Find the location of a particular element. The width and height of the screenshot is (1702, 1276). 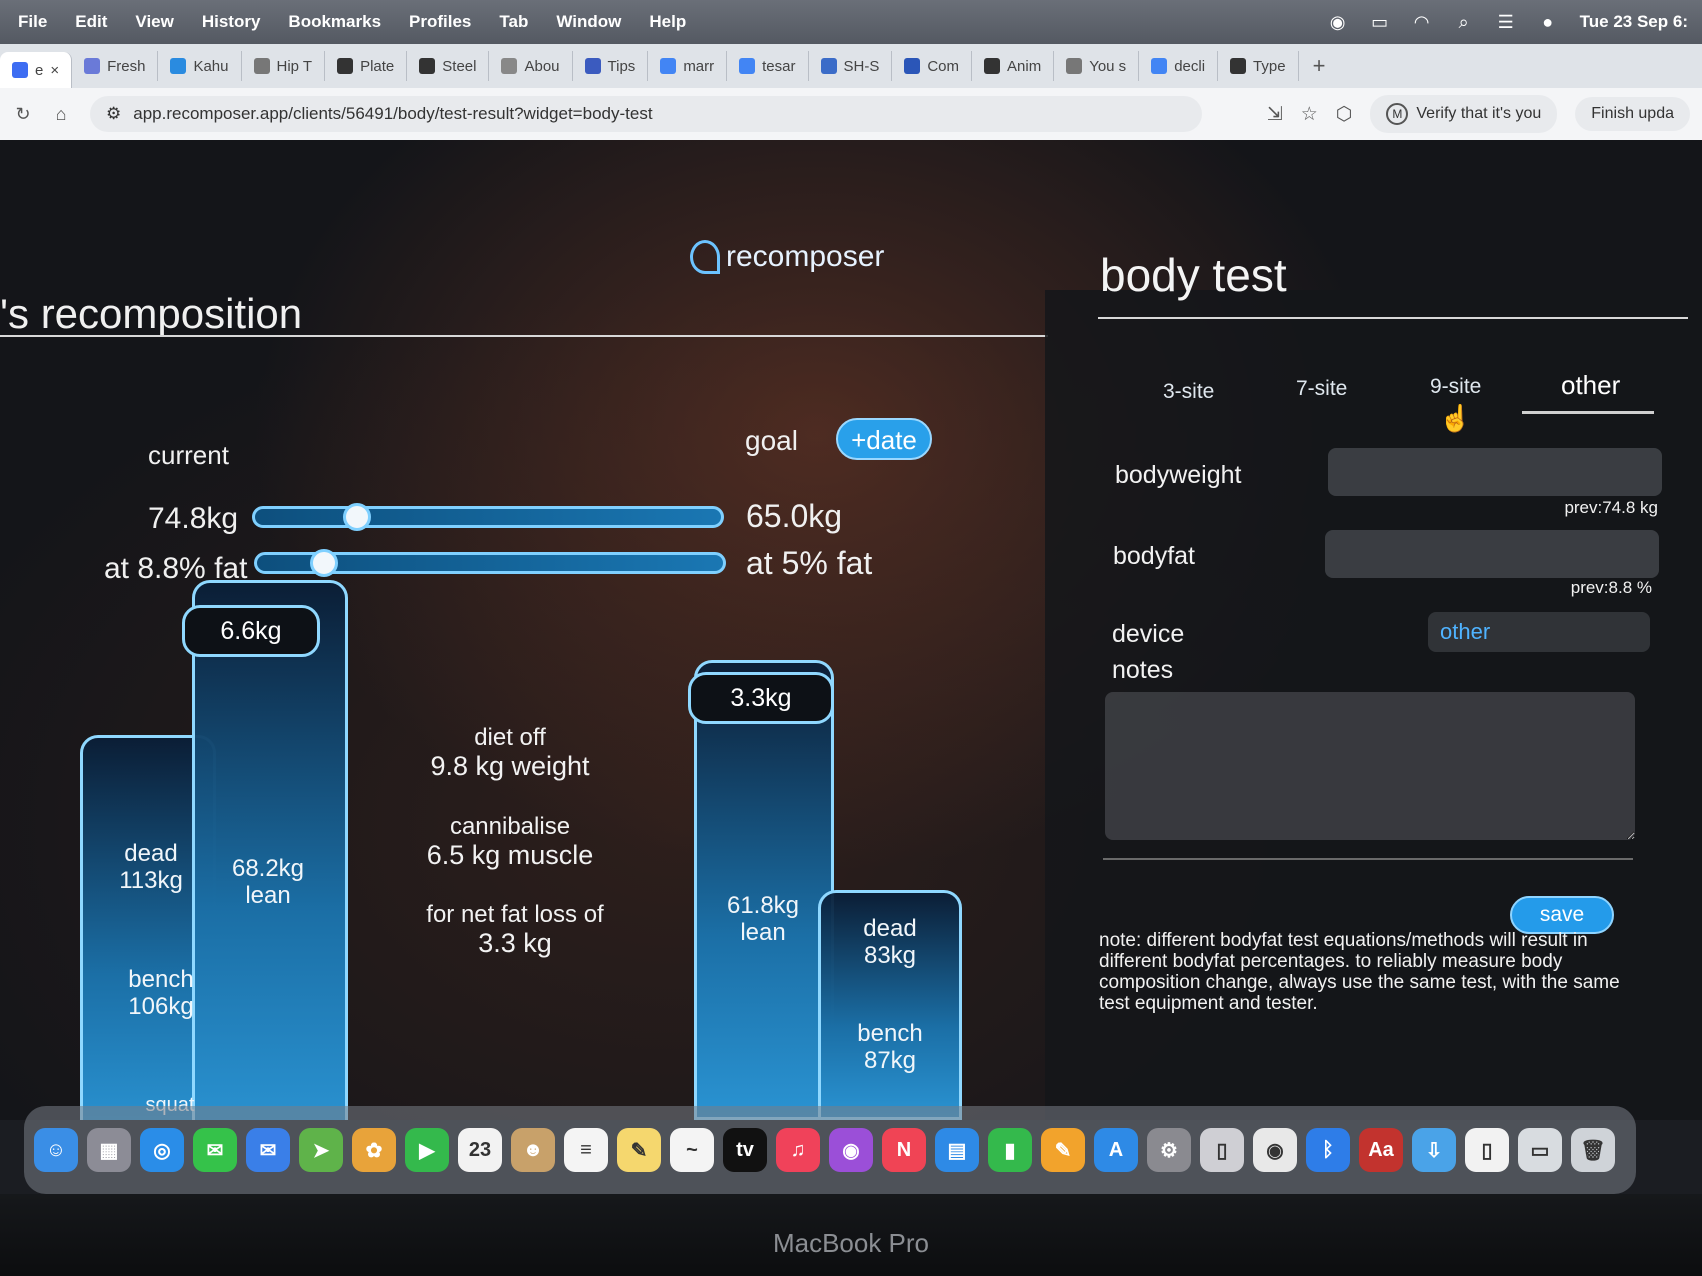

wifi-icon: ◠ is located at coordinates (1422, 22).